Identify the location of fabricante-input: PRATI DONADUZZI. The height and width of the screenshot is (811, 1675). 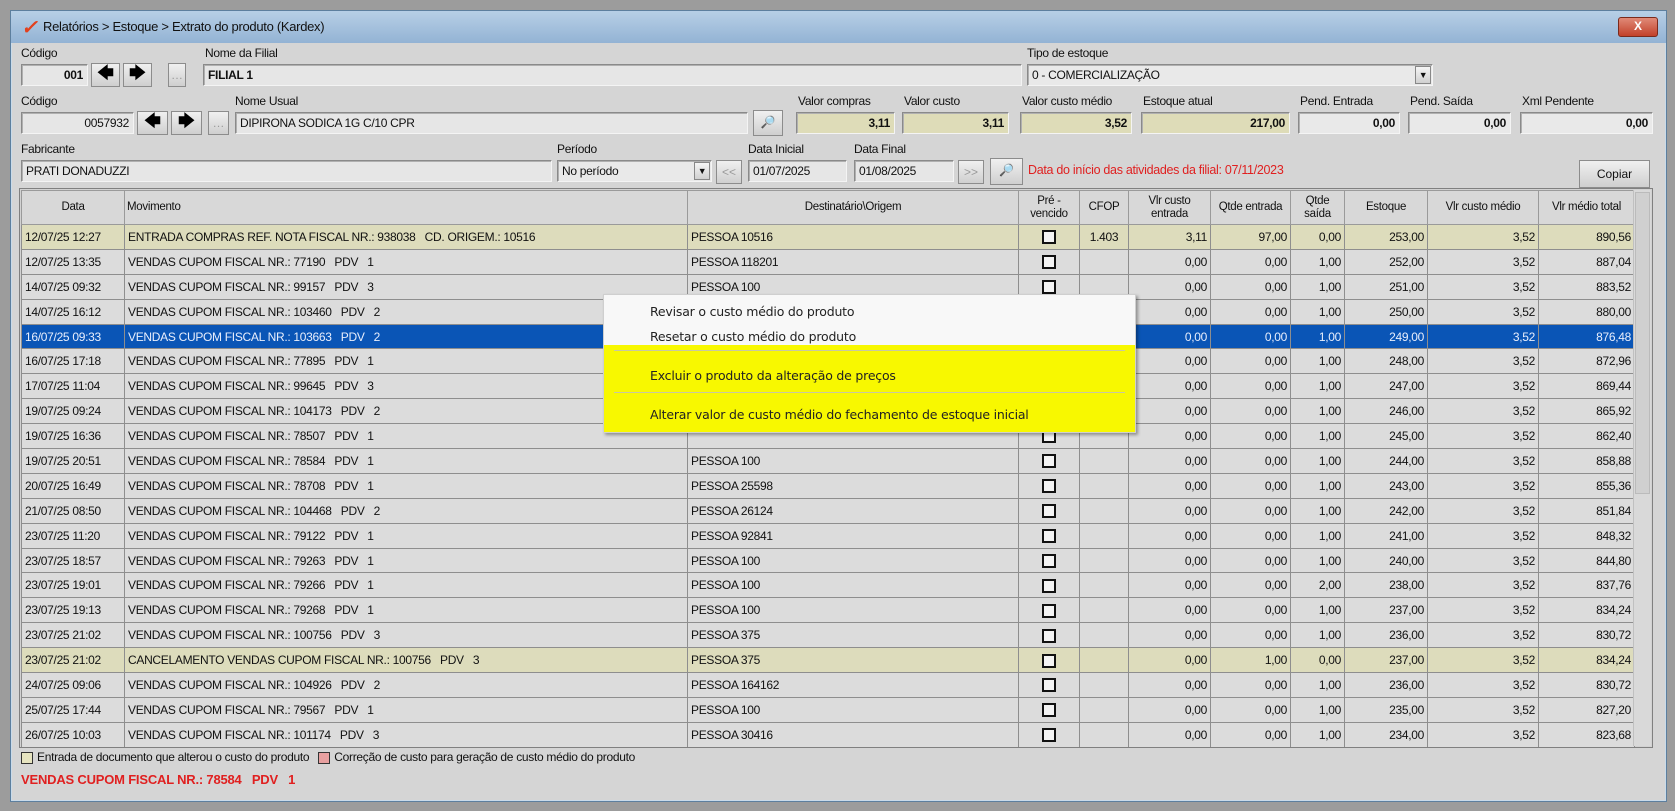
(286, 171).